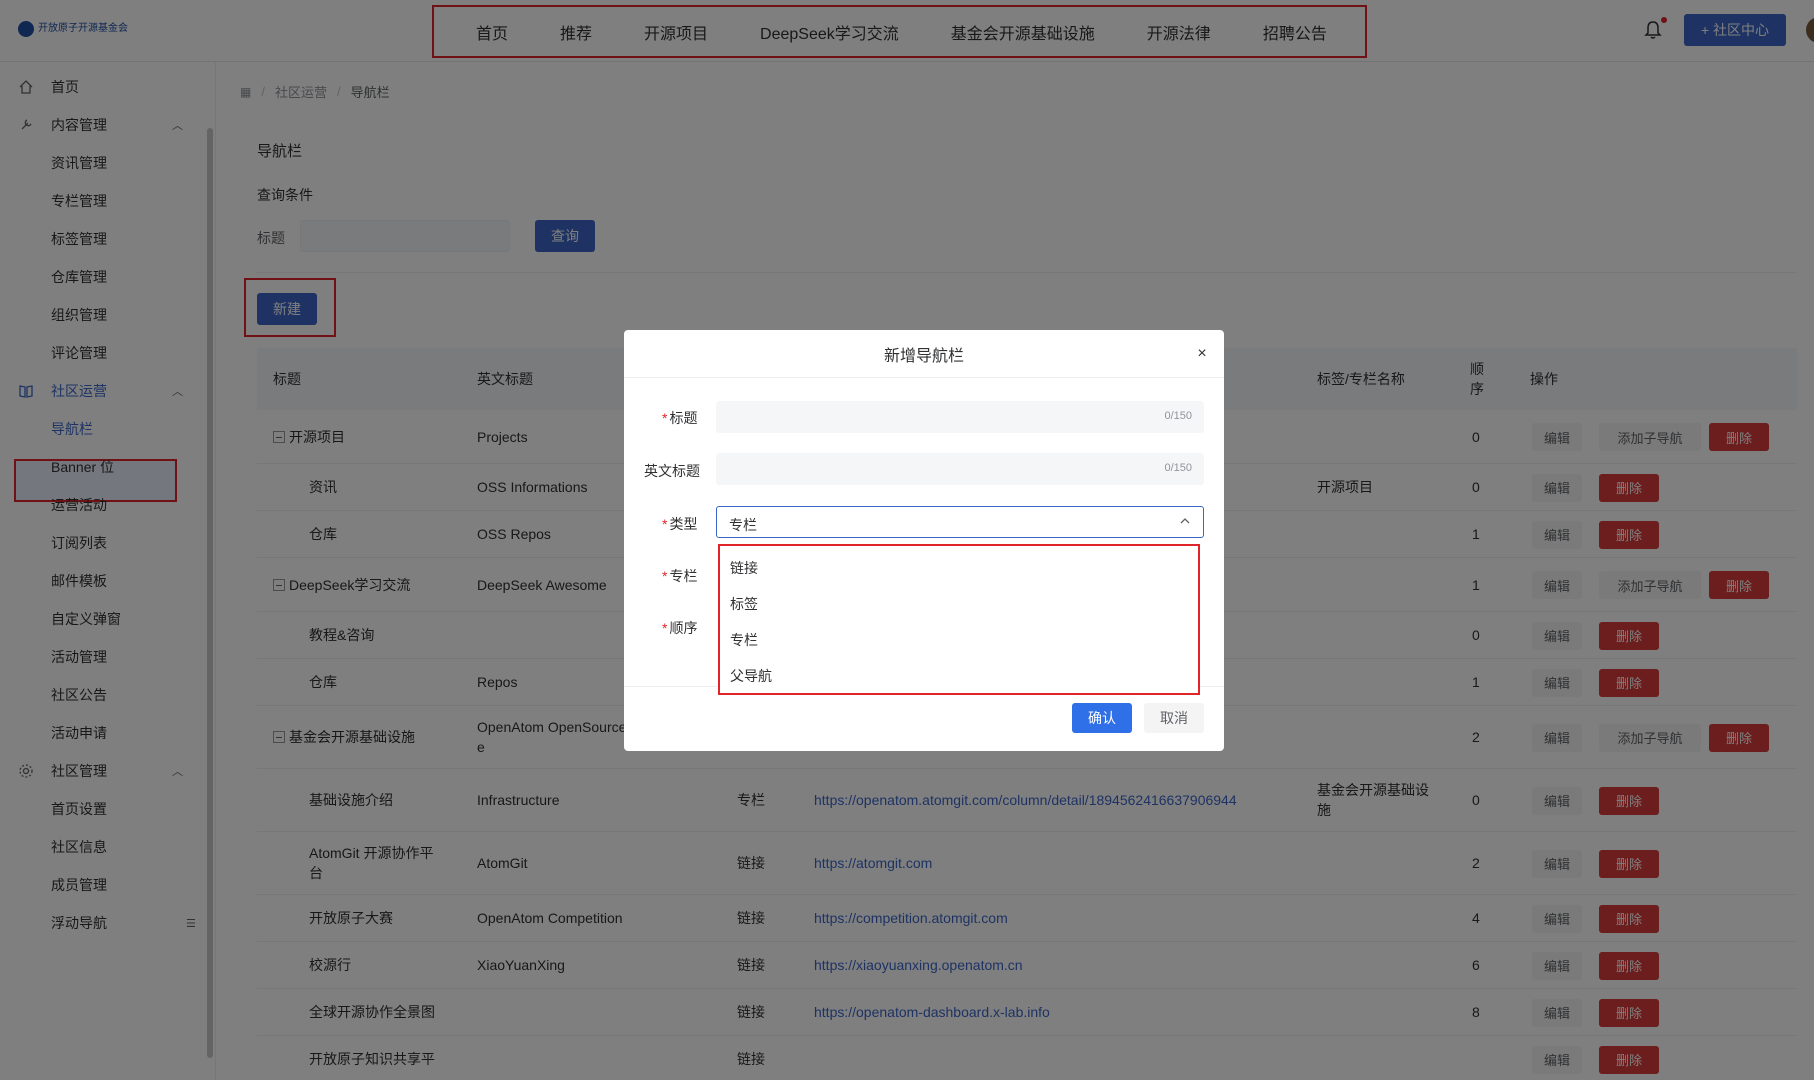  What do you see at coordinates (959, 619) in the screenshot?
I see `type-dropdown: 链接 标签 专栏 父导航` at bounding box center [959, 619].